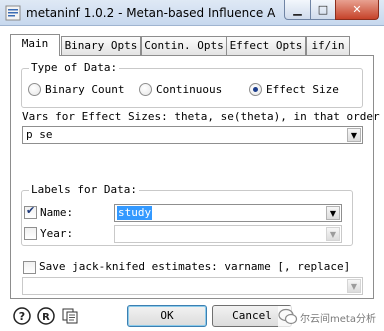 The image size is (384, 331). I want to click on radio-continuous: Continuous, so click(180, 89).